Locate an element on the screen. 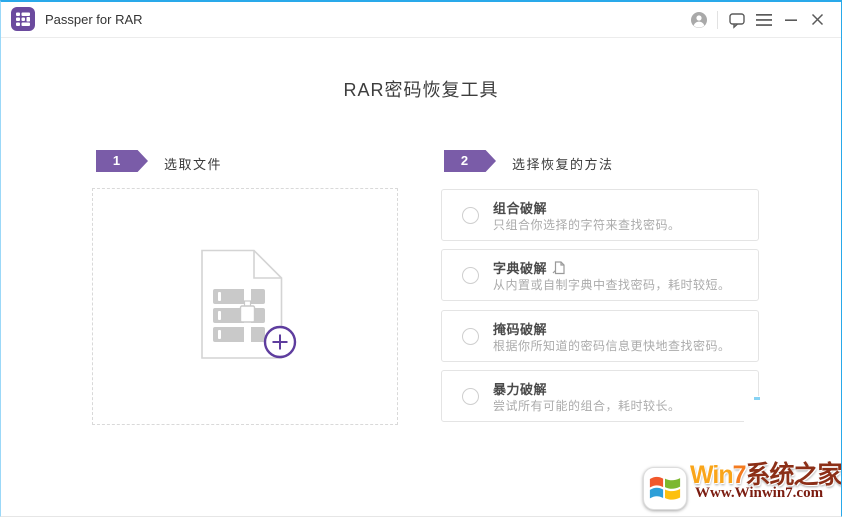  app-logo-icon is located at coordinates (23, 19).